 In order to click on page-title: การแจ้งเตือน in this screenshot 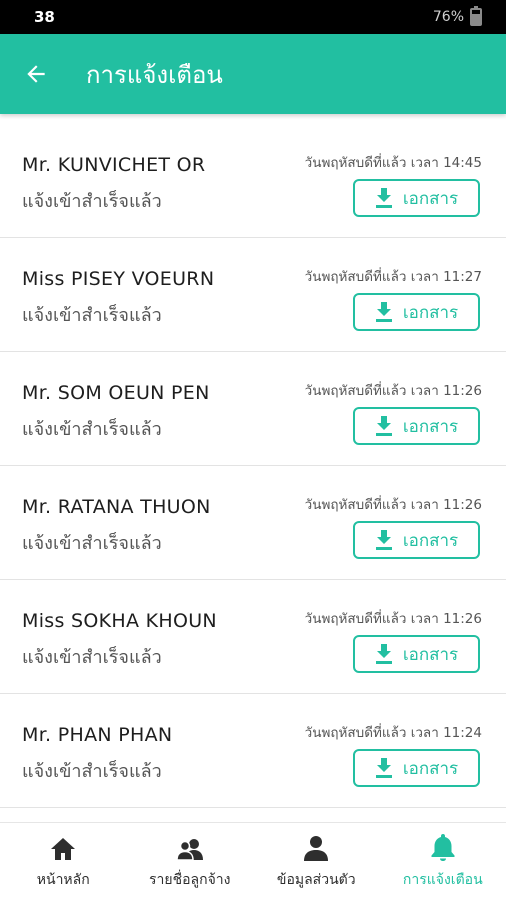, I will do `click(154, 74)`.